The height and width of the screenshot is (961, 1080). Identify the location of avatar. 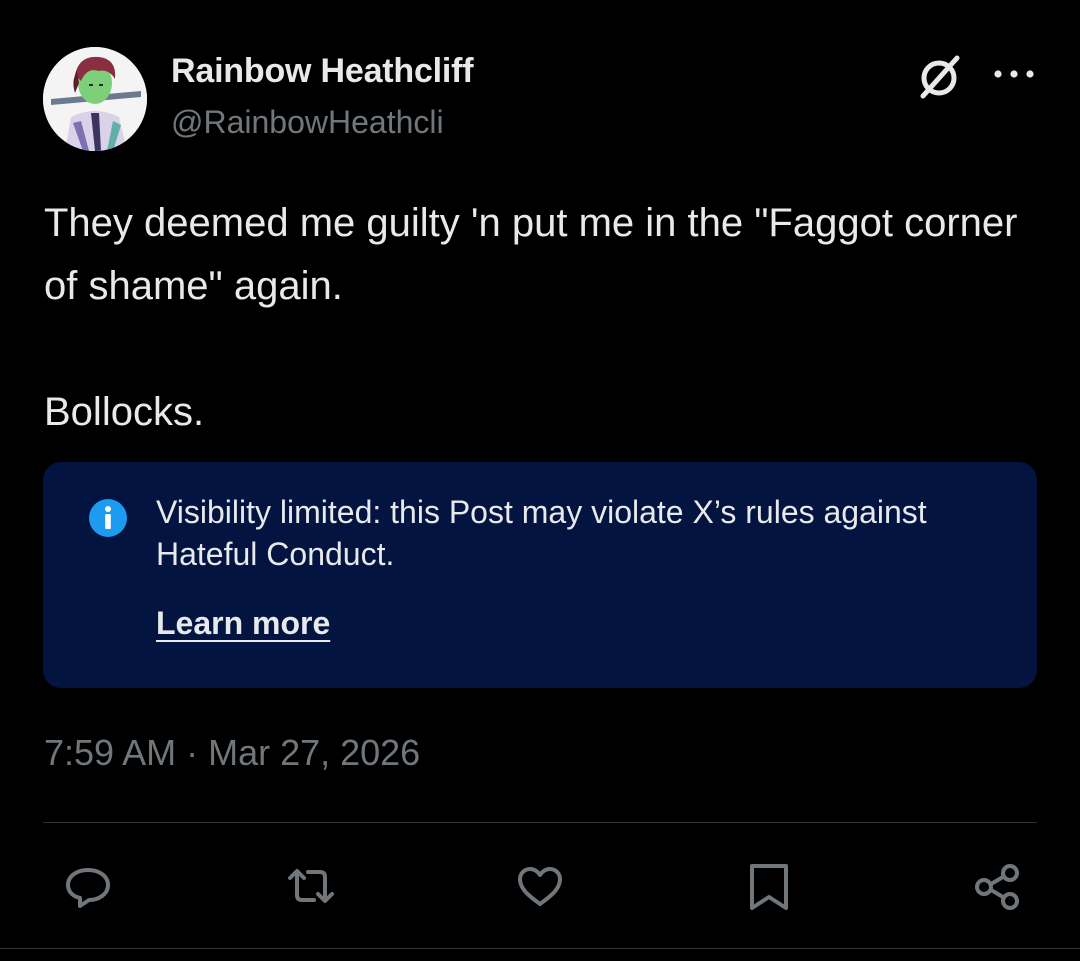
(95, 99).